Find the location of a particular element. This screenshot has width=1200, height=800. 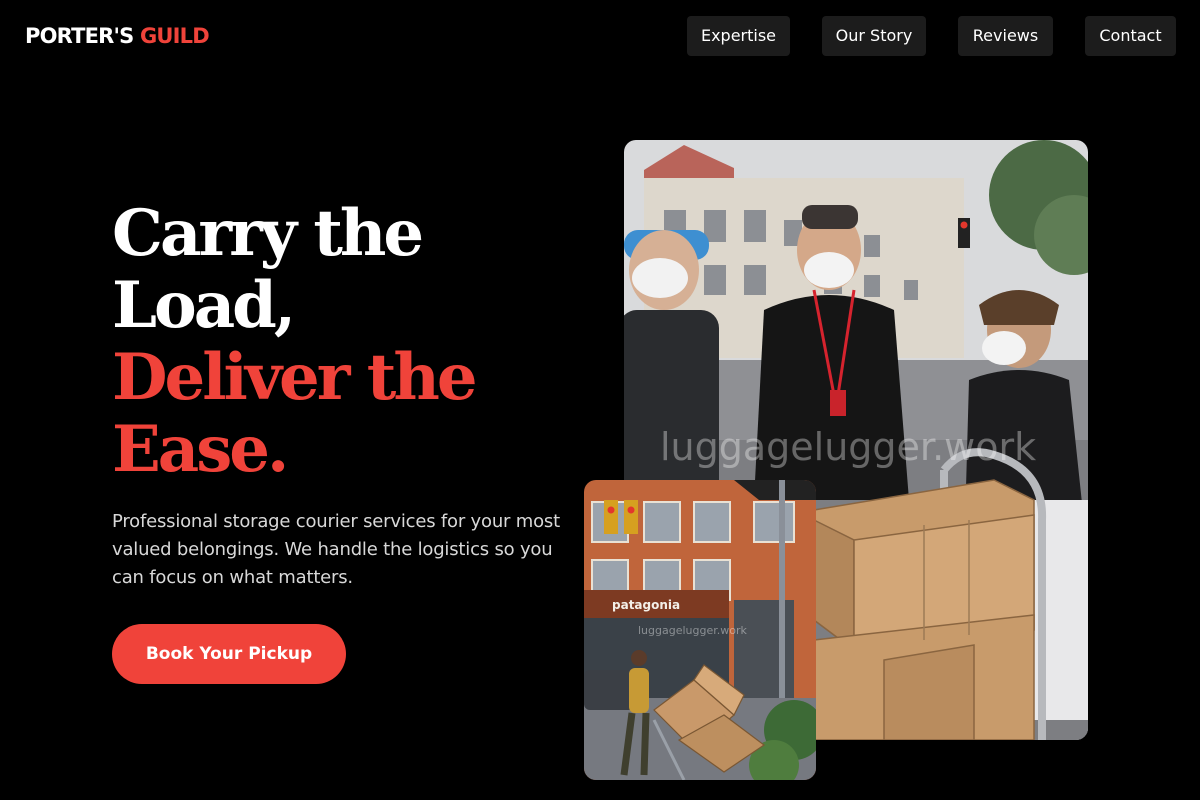

store-sign: patagonia is located at coordinates (646, 605).